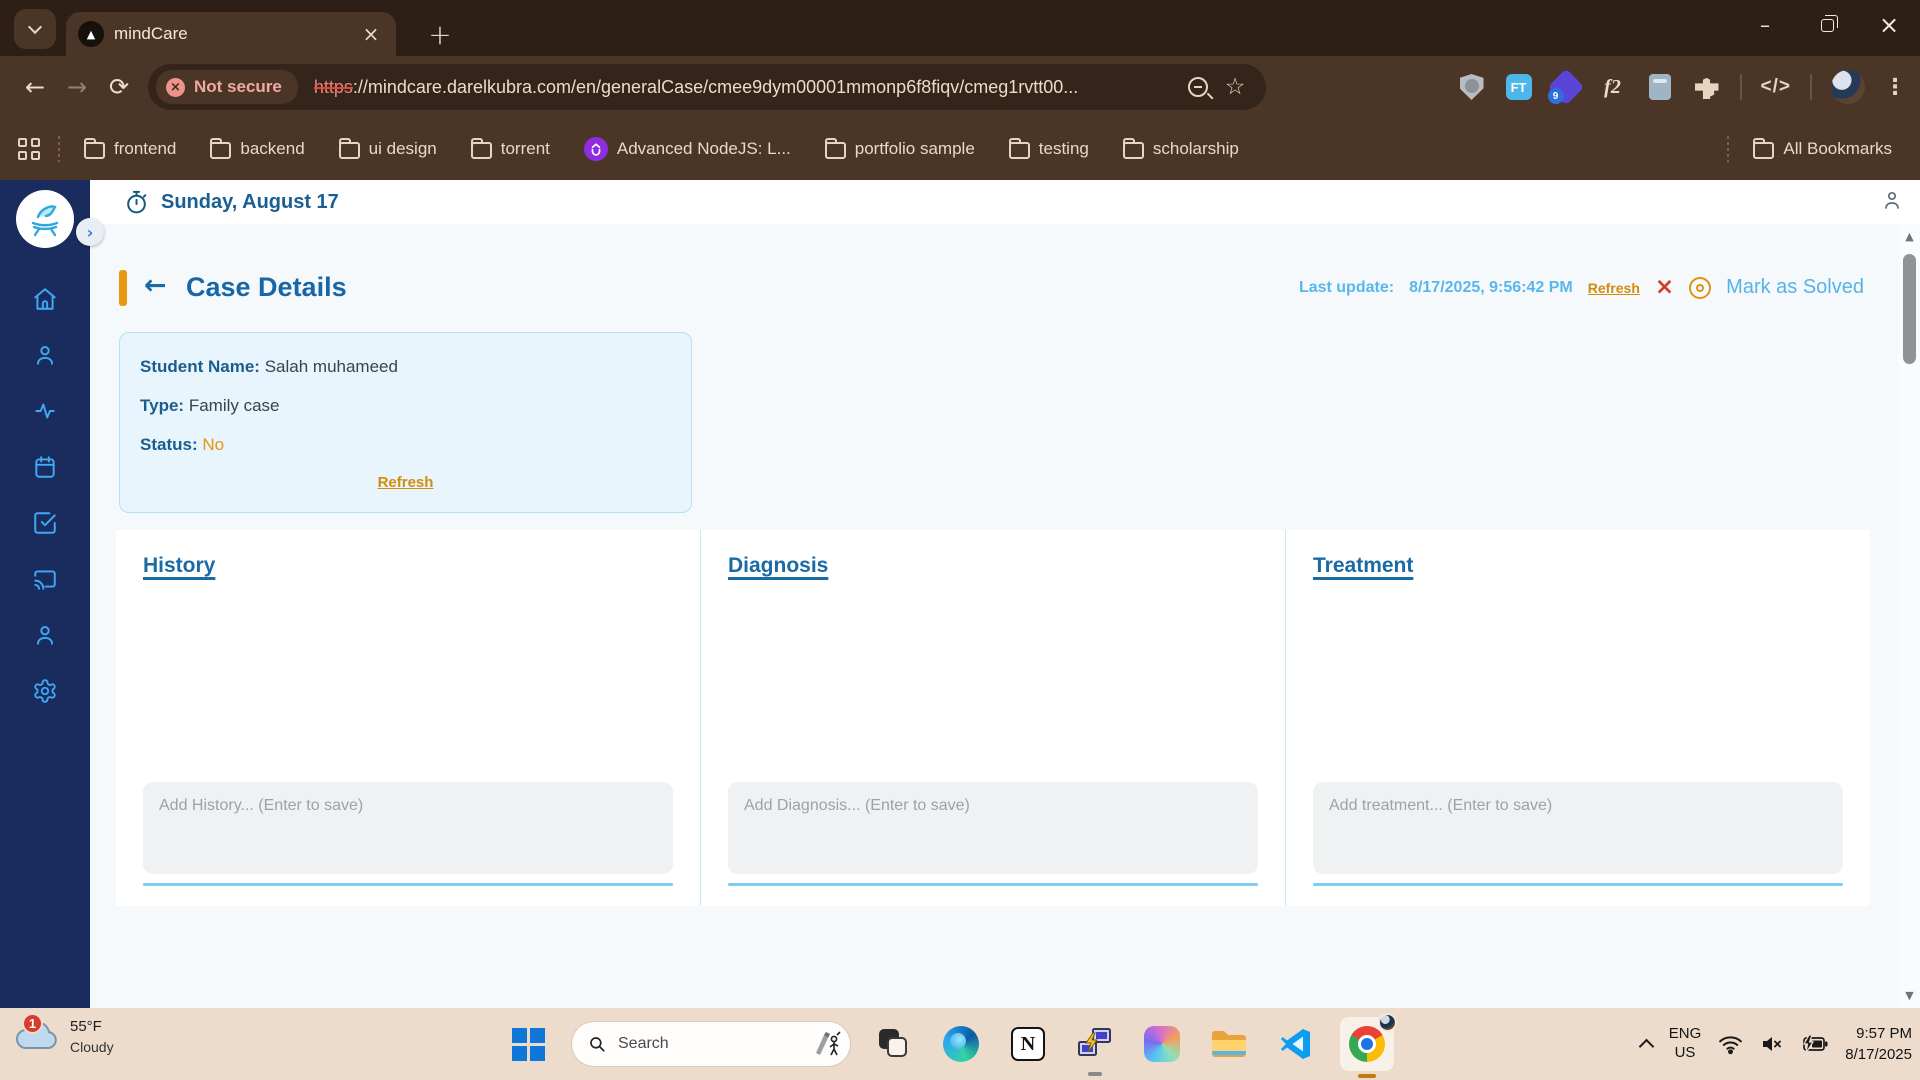 The height and width of the screenshot is (1080, 1920). I want to click on ft-extension-label: FT, so click(1518, 87).